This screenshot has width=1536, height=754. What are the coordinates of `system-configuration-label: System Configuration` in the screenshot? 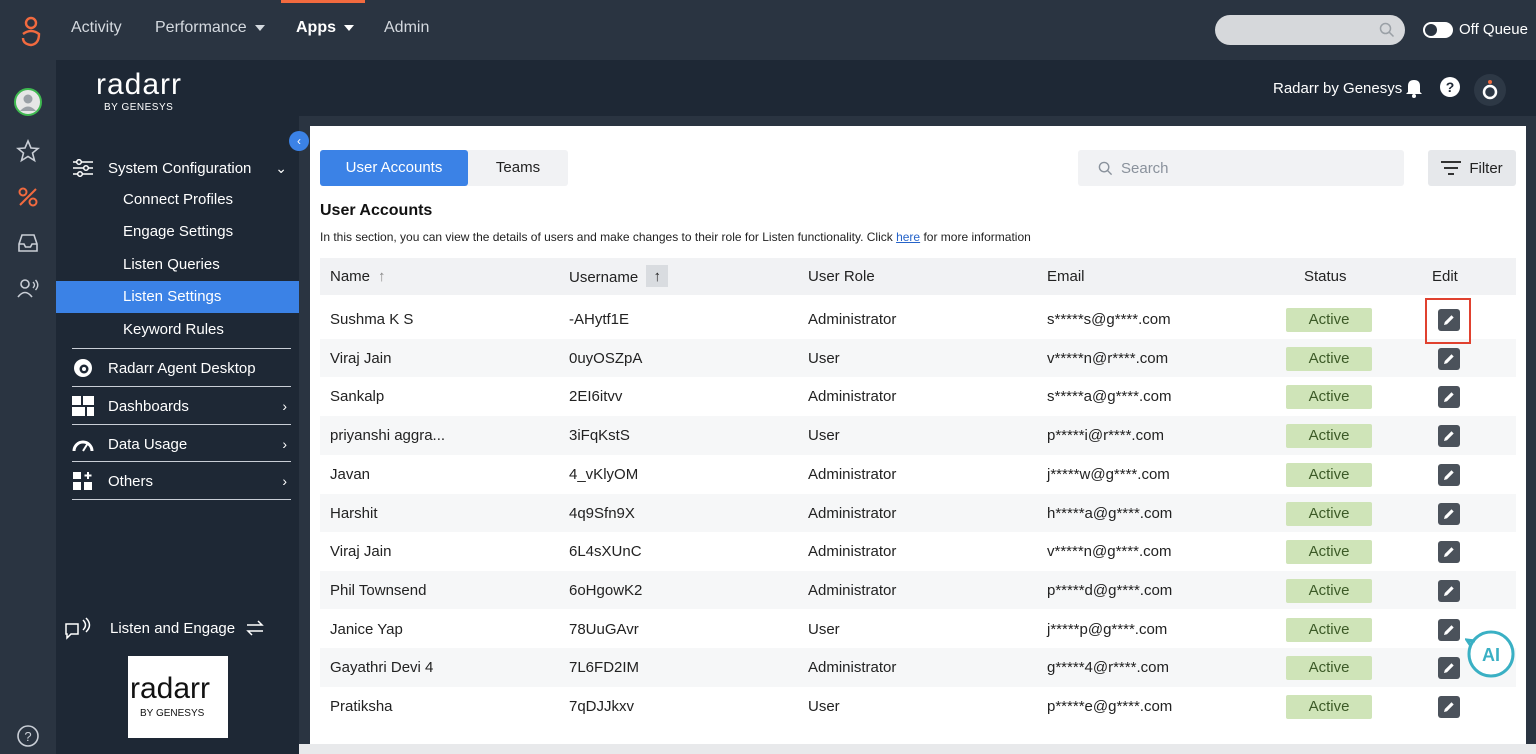 It's located at (180, 168).